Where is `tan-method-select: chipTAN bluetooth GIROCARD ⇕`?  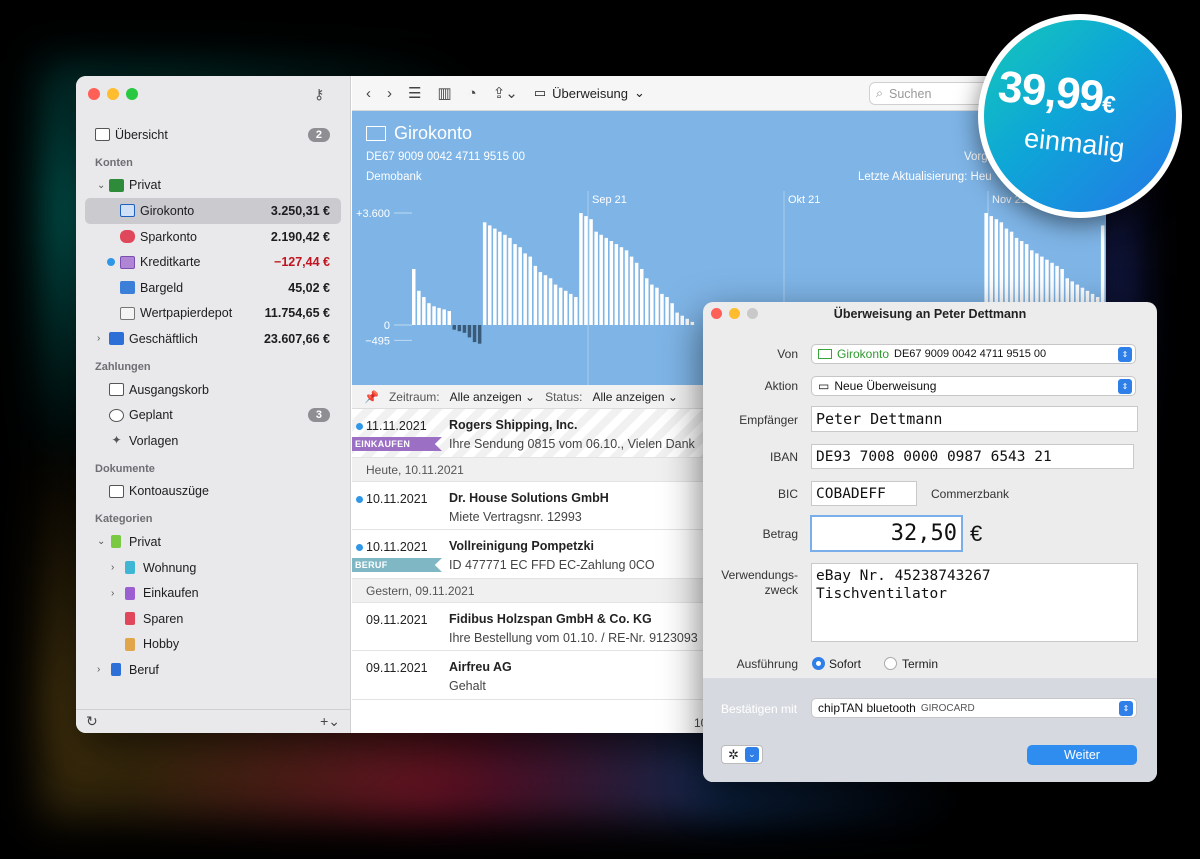
tan-method-select: chipTAN bluetooth GIROCARD ⇕ is located at coordinates (974, 708).